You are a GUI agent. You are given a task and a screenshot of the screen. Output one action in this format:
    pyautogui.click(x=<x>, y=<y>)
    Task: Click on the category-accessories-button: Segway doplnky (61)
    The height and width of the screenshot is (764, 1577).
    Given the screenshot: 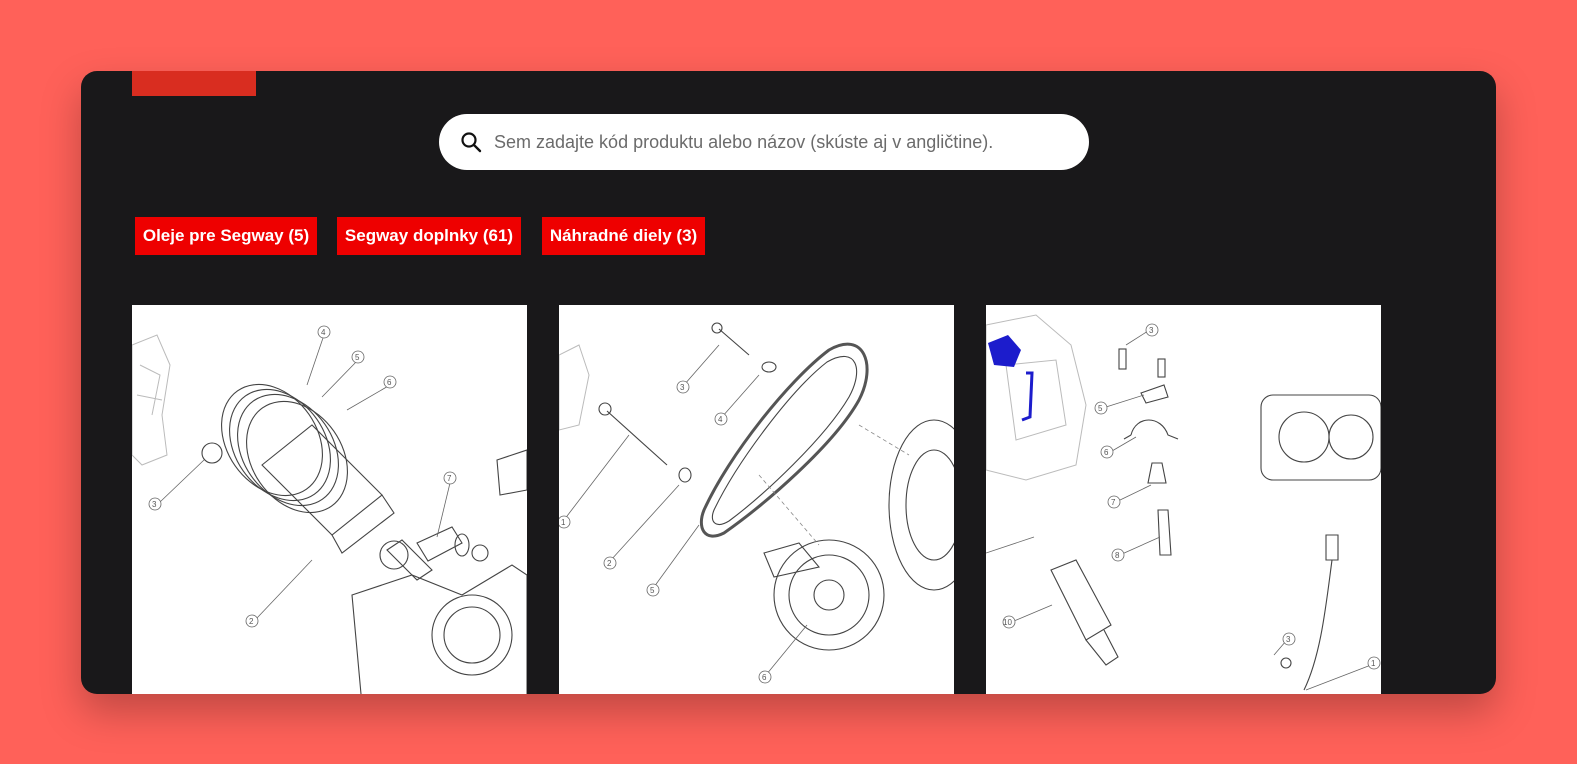 What is the action you would take?
    pyautogui.click(x=429, y=236)
    